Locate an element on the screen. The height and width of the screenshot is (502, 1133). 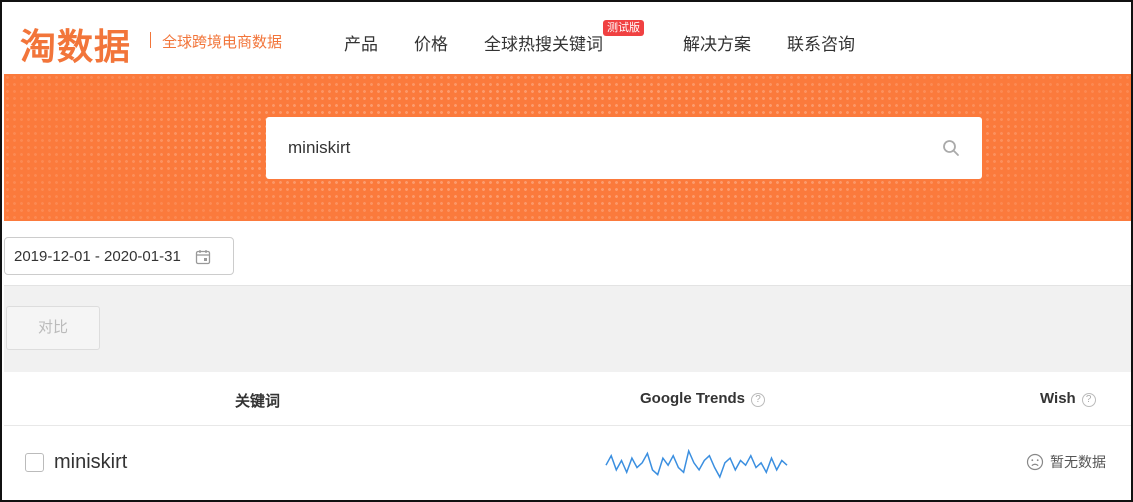
nav-item-hot-keywords: 全球热搜关键词 测试版 is located at coordinates (564, 37).